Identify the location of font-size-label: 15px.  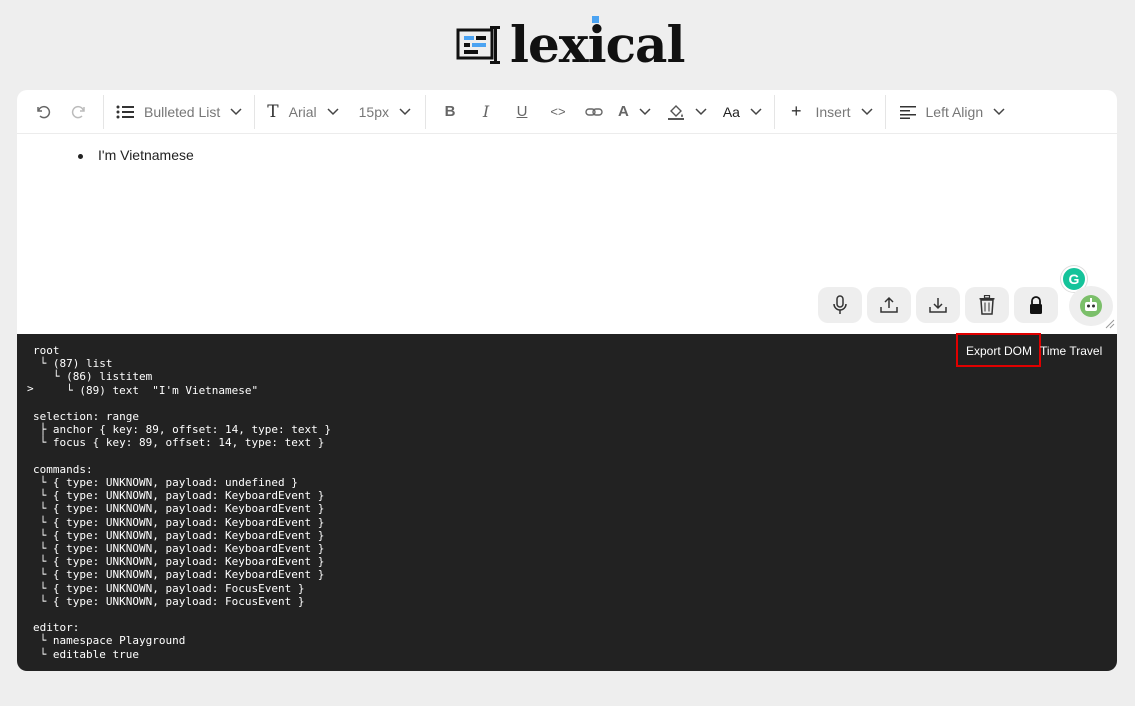
(373, 111).